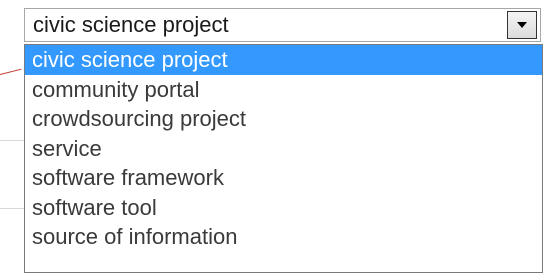 This screenshot has height=273, width=543. I want to click on select-current-value: civic science project, so click(131, 24).